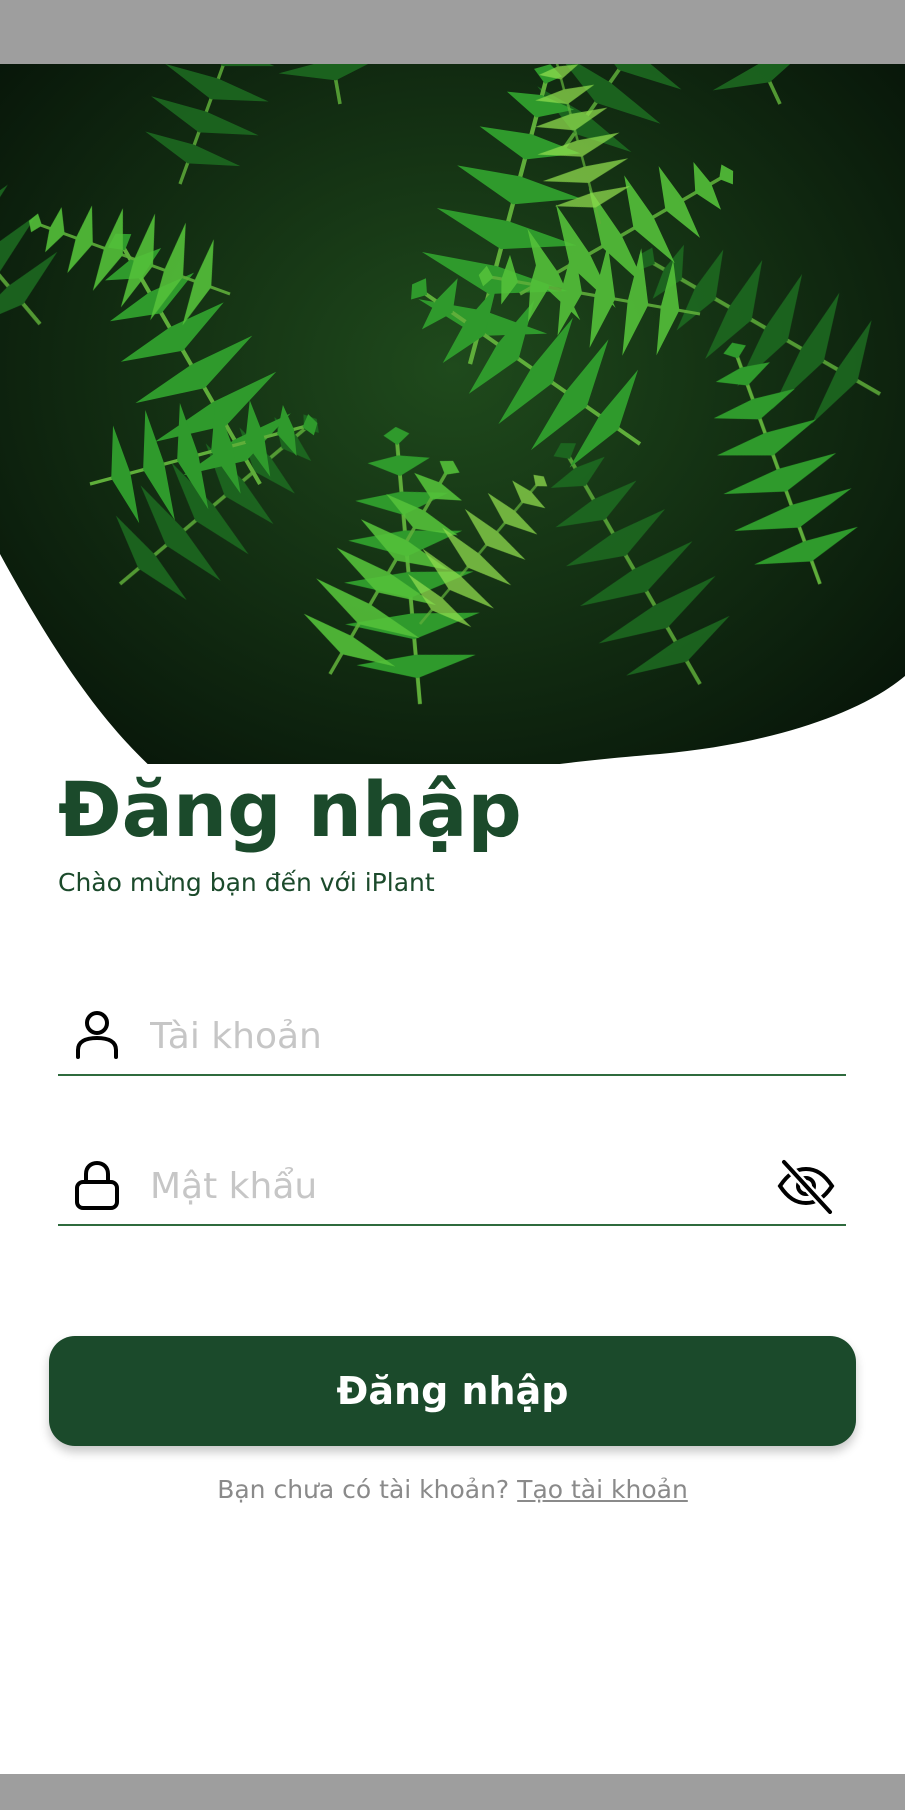  I want to click on password-field, so click(452, 1186).